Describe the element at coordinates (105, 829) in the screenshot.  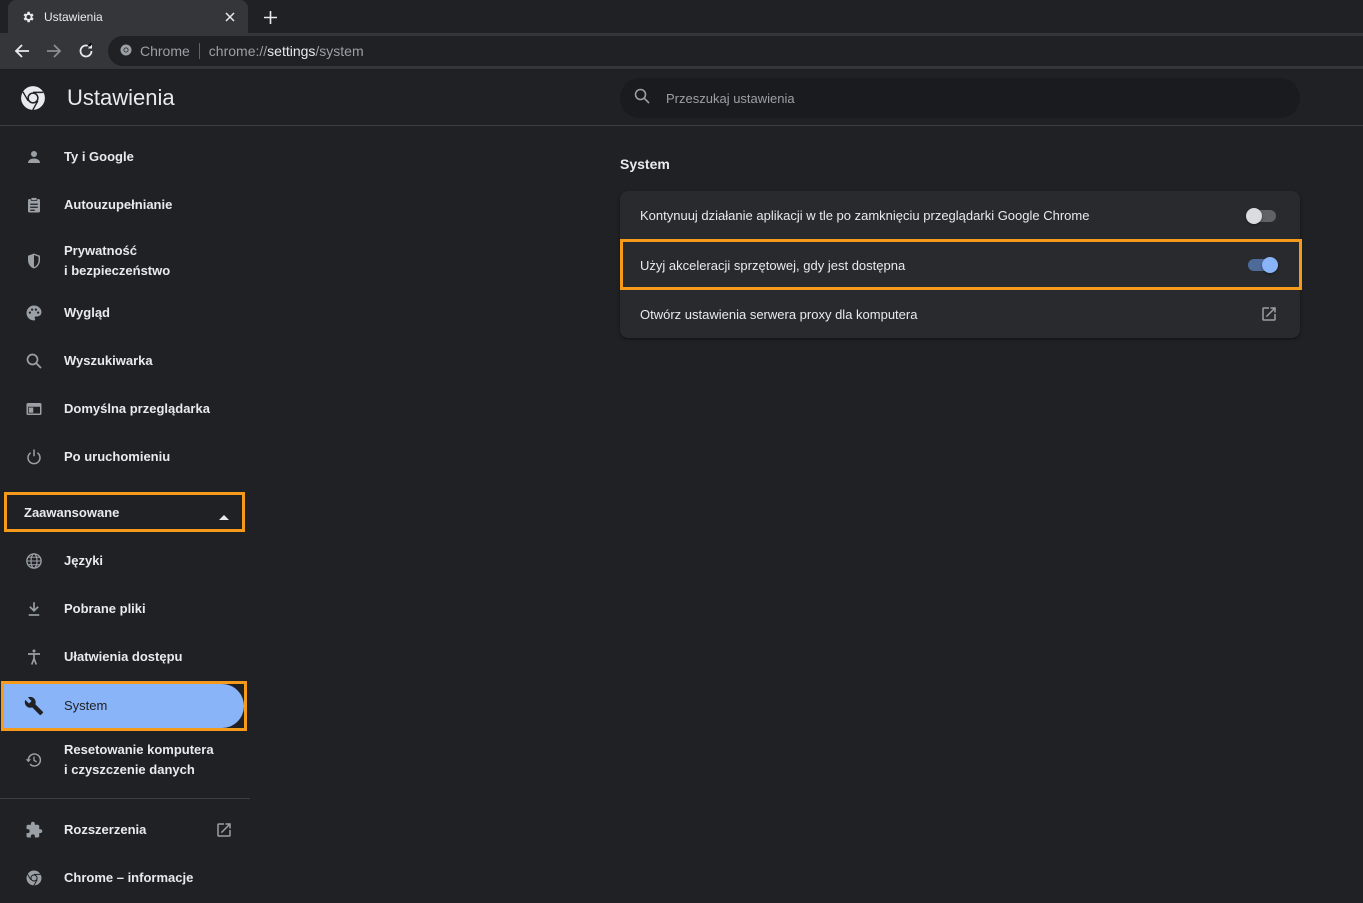
I see `sidebar-item-label: Rozszerzenia` at that location.